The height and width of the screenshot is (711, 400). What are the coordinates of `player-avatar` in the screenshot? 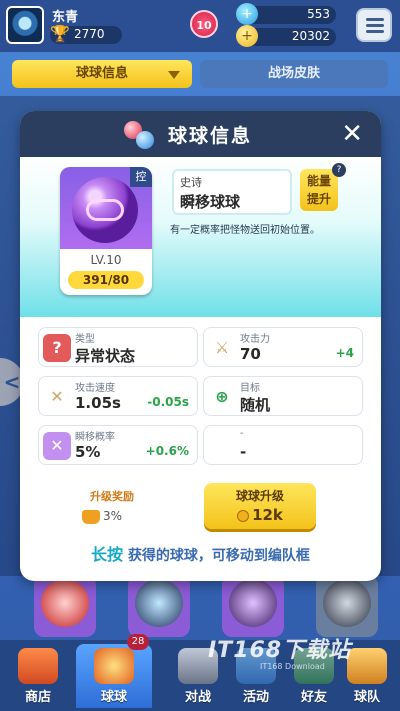 It's located at (25, 25).